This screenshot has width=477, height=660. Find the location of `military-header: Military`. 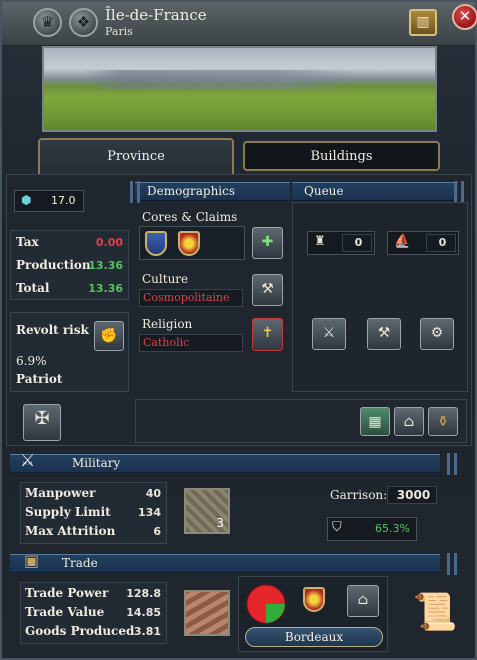

military-header: Military is located at coordinates (225, 463).